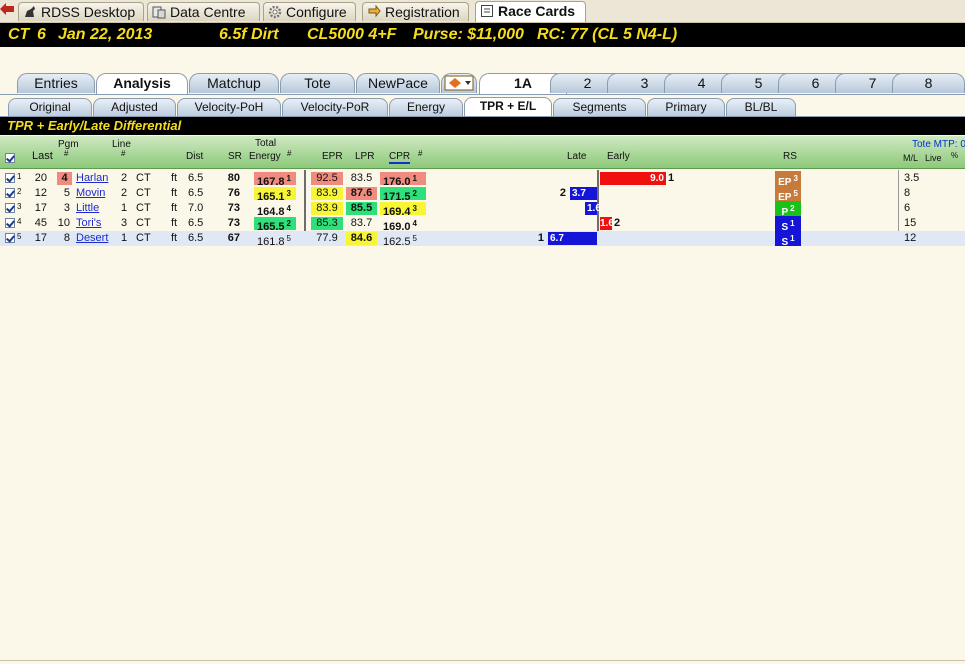 The image size is (965, 664). What do you see at coordinates (316, 12) in the screenshot?
I see `app-tab-label: Configure` at bounding box center [316, 12].